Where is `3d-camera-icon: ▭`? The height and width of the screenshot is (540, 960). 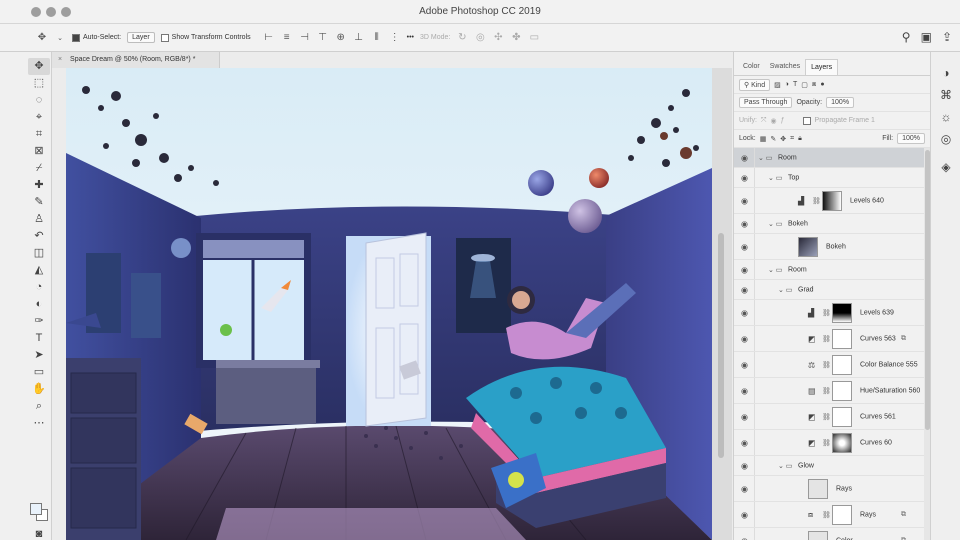
3d-camera-icon: ▭ is located at coordinates (534, 37).